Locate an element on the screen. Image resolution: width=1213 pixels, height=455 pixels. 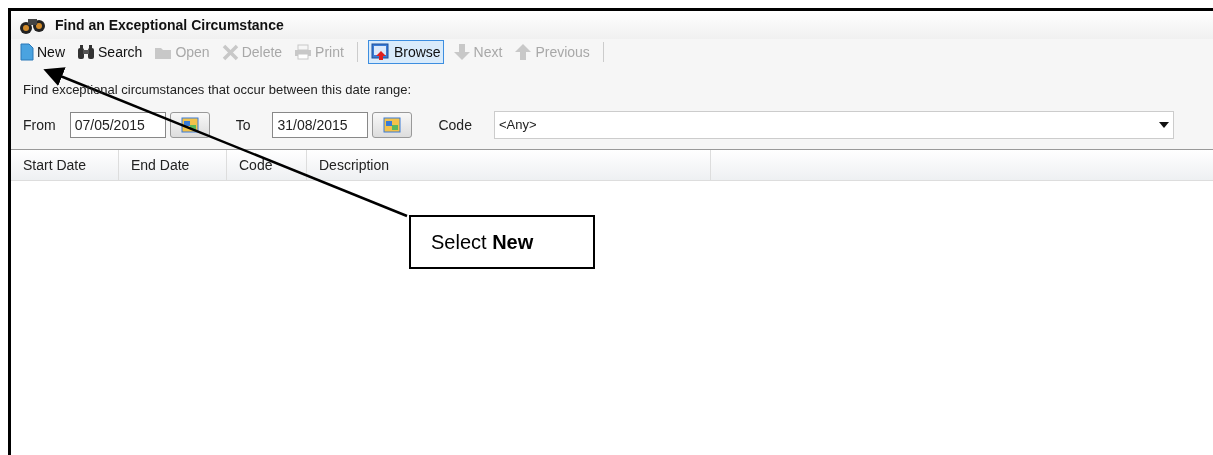
column-header: Code is located at coordinates (267, 165).